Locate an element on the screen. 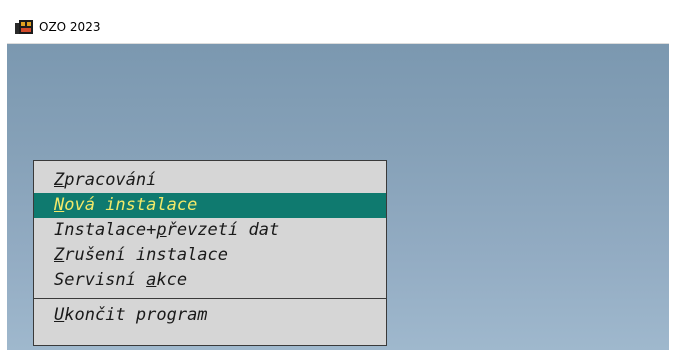  menu-separator is located at coordinates (210, 298).